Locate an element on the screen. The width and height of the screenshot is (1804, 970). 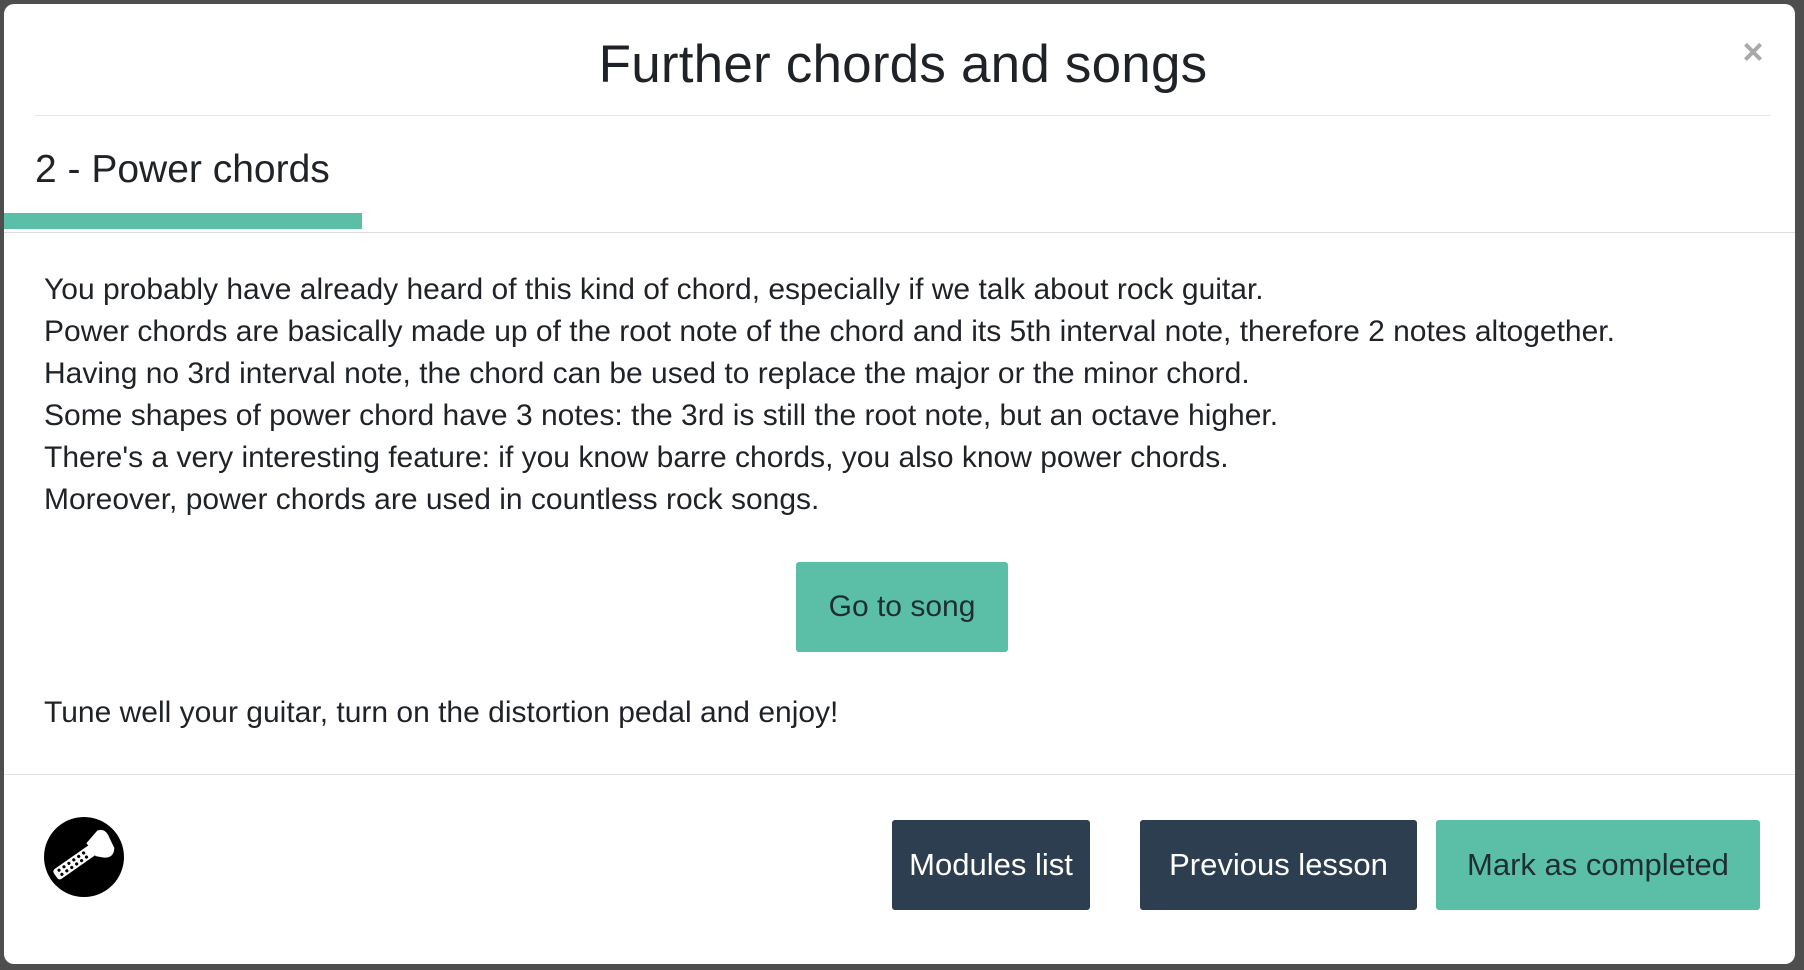
lesson-progress-bar is located at coordinates (899, 221).